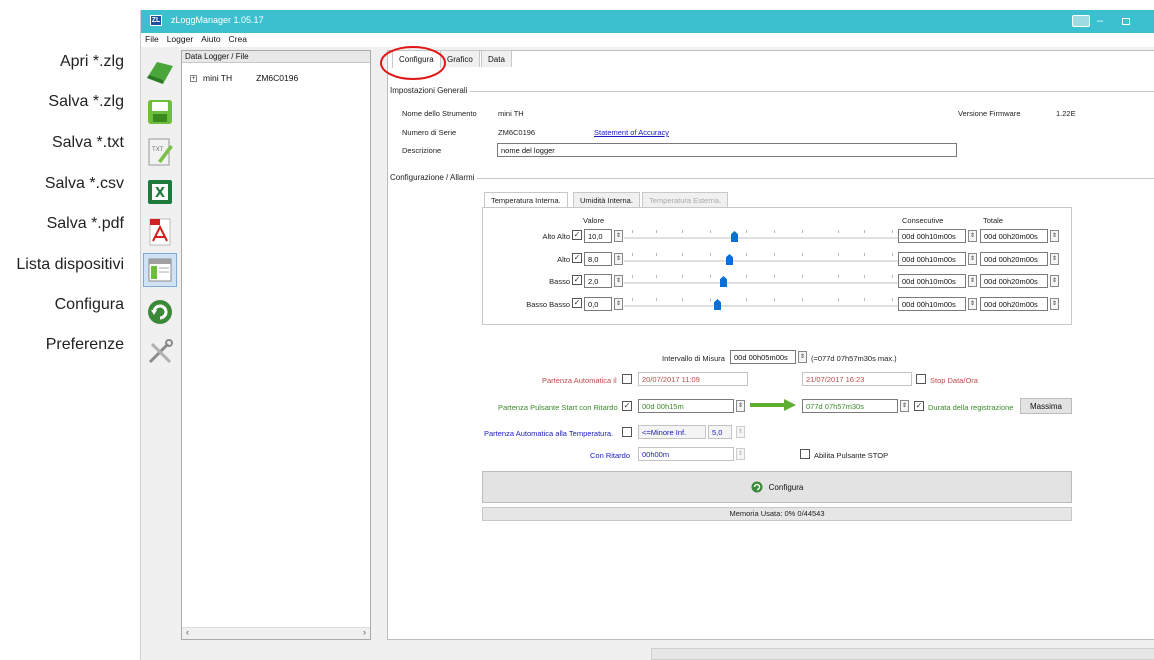  Describe the element at coordinates (627, 432) in the screenshot. I see `temp-start-checkbox` at that location.